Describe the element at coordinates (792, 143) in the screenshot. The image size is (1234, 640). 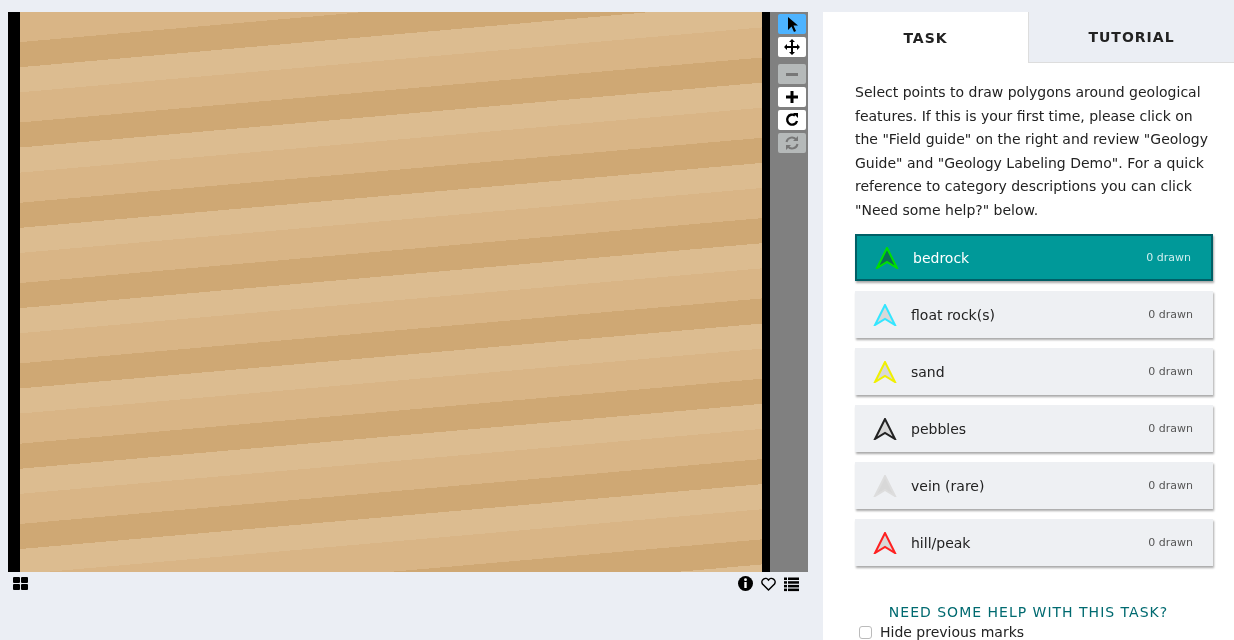
I see `refresh-icon` at that location.